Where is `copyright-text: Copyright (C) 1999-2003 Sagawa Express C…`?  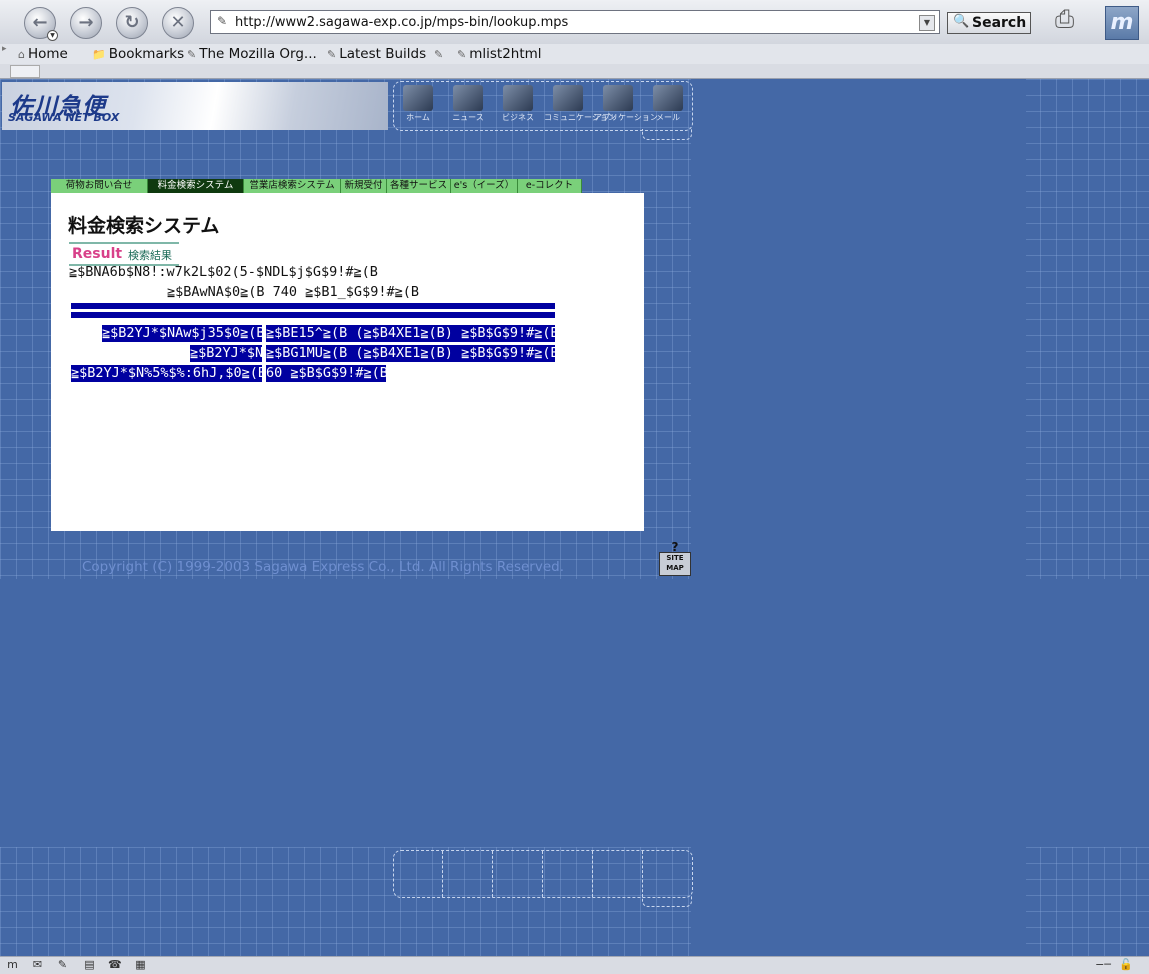
copyright-text: Copyright (C) 1999-2003 Sagawa Express C… is located at coordinates (323, 567).